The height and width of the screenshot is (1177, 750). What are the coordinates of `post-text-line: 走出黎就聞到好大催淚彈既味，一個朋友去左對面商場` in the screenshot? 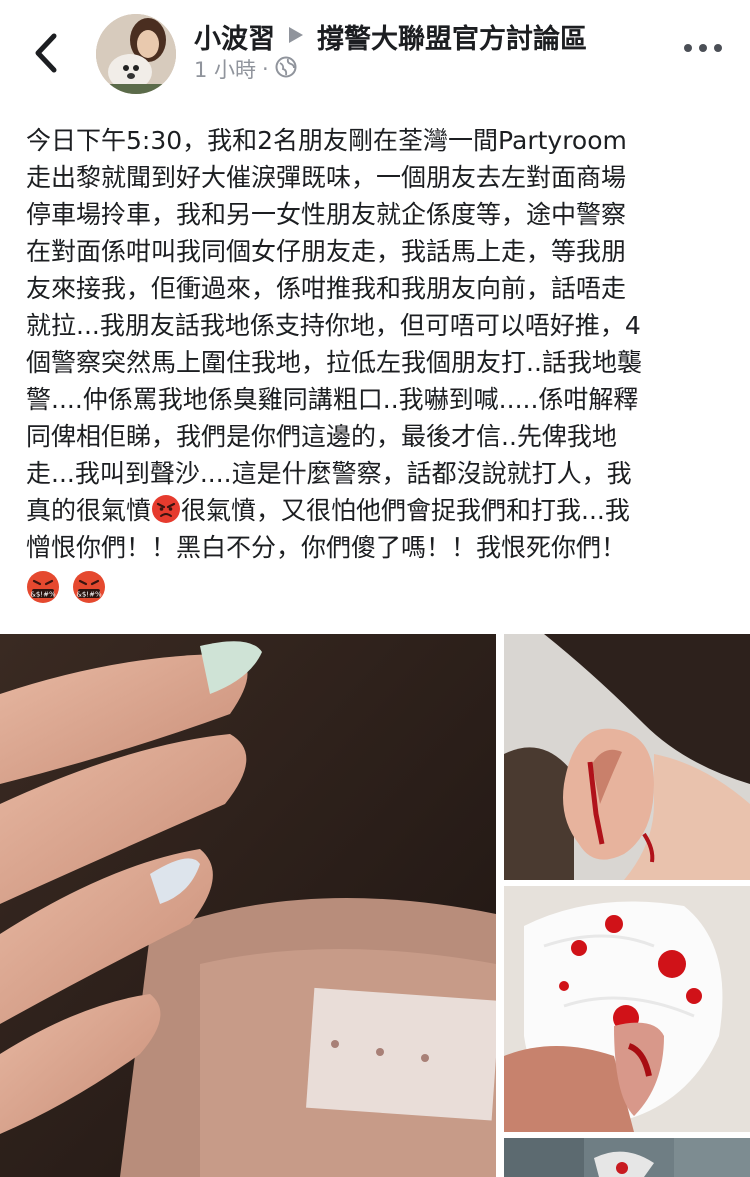 It's located at (326, 177).